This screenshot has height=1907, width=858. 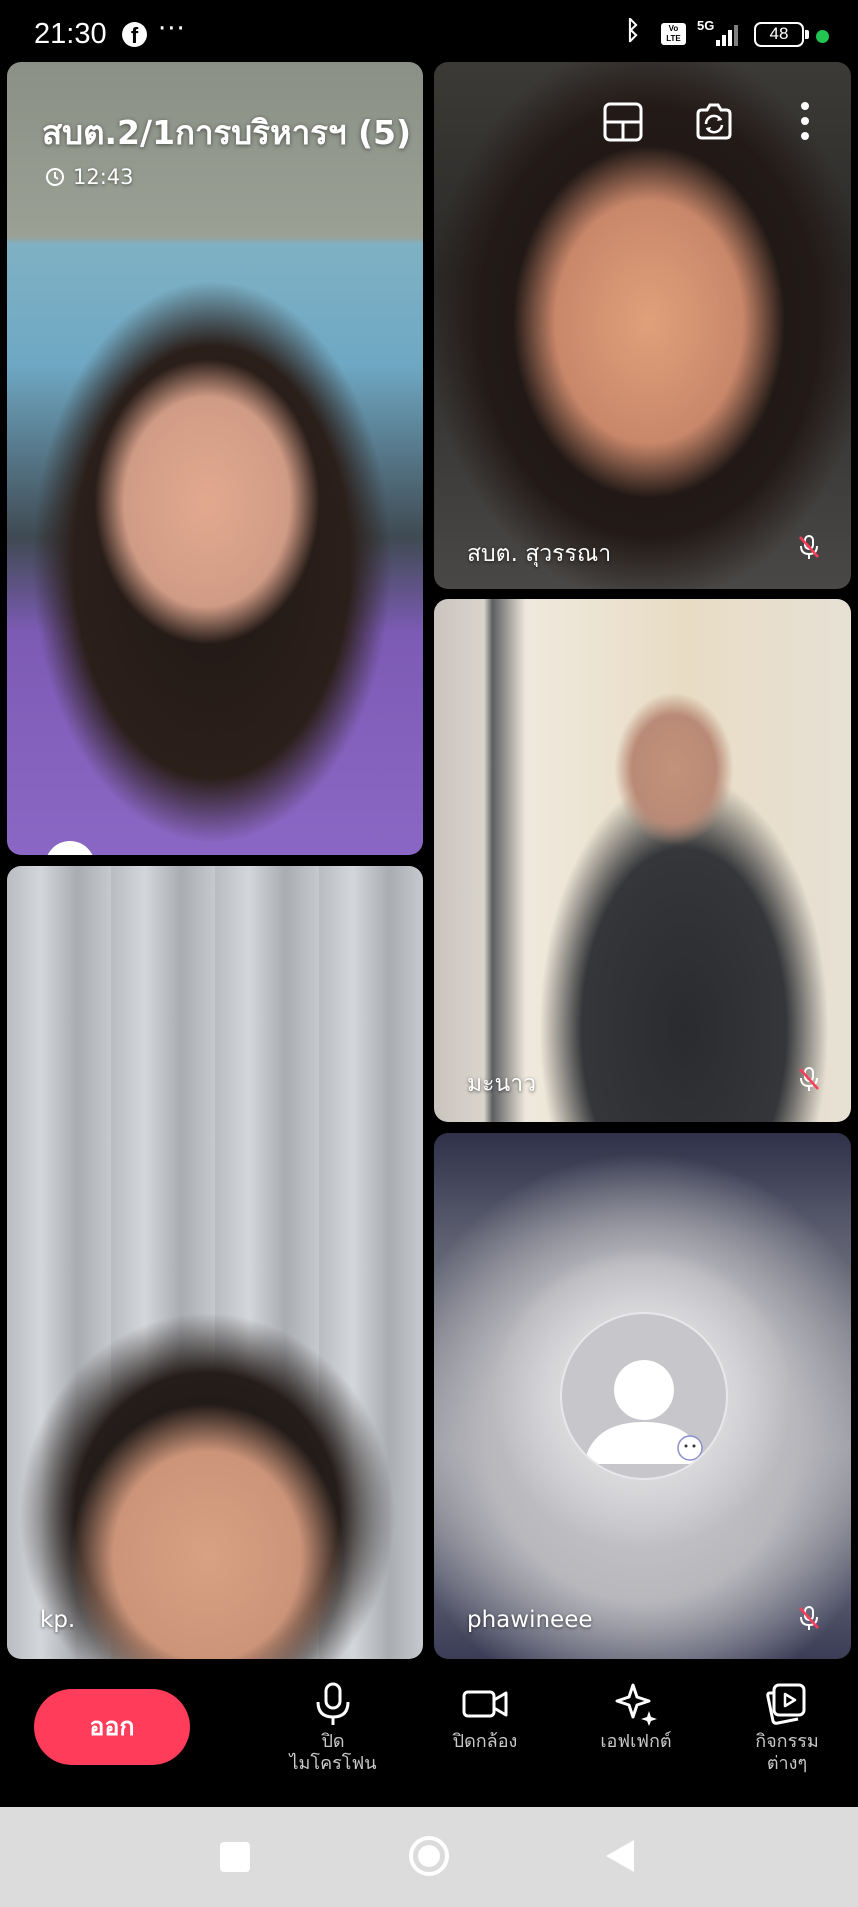 What do you see at coordinates (620, 1856) in the screenshot?
I see `back-icon` at bounding box center [620, 1856].